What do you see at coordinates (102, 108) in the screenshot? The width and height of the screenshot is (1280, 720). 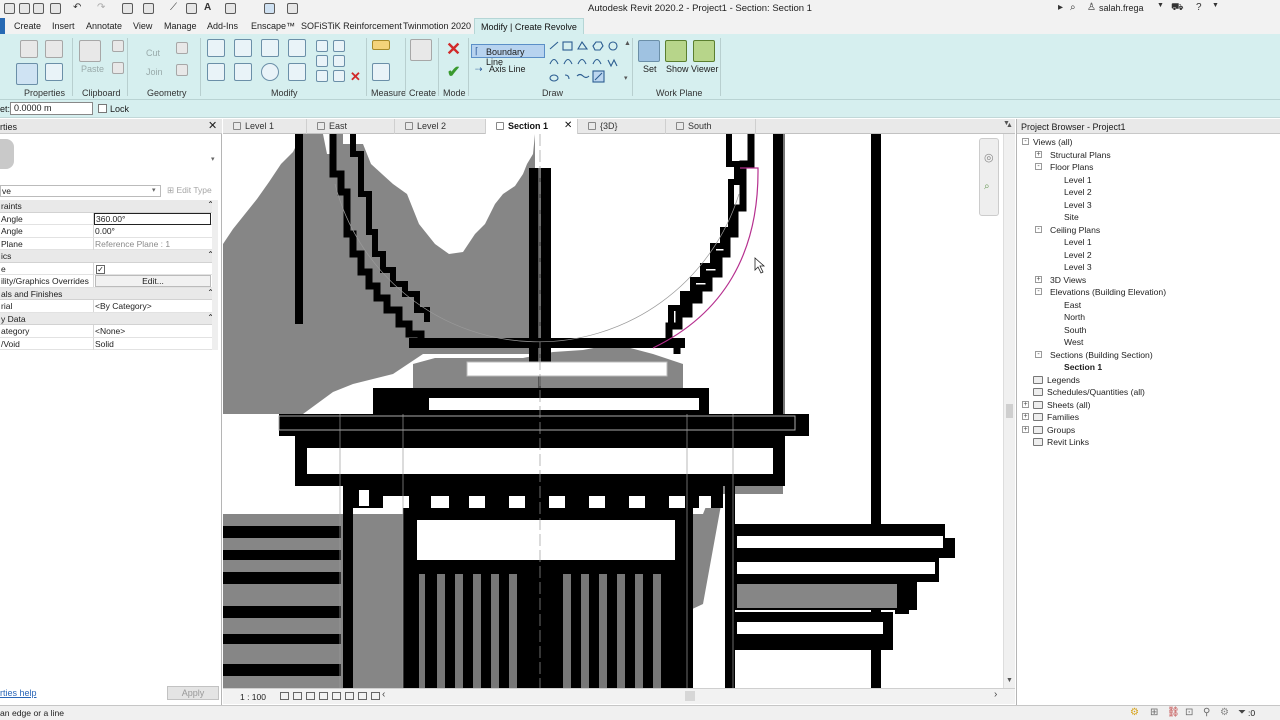 I see `lock-checkbox` at bounding box center [102, 108].